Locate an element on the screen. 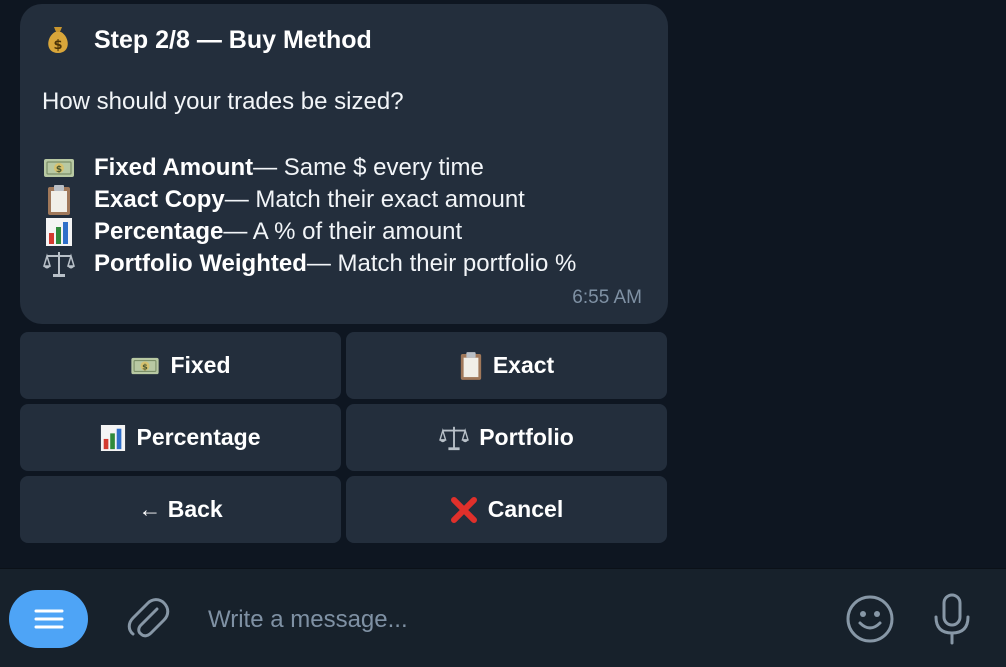 The width and height of the screenshot is (1006, 667). option-name: Percentage is located at coordinates (159, 231).